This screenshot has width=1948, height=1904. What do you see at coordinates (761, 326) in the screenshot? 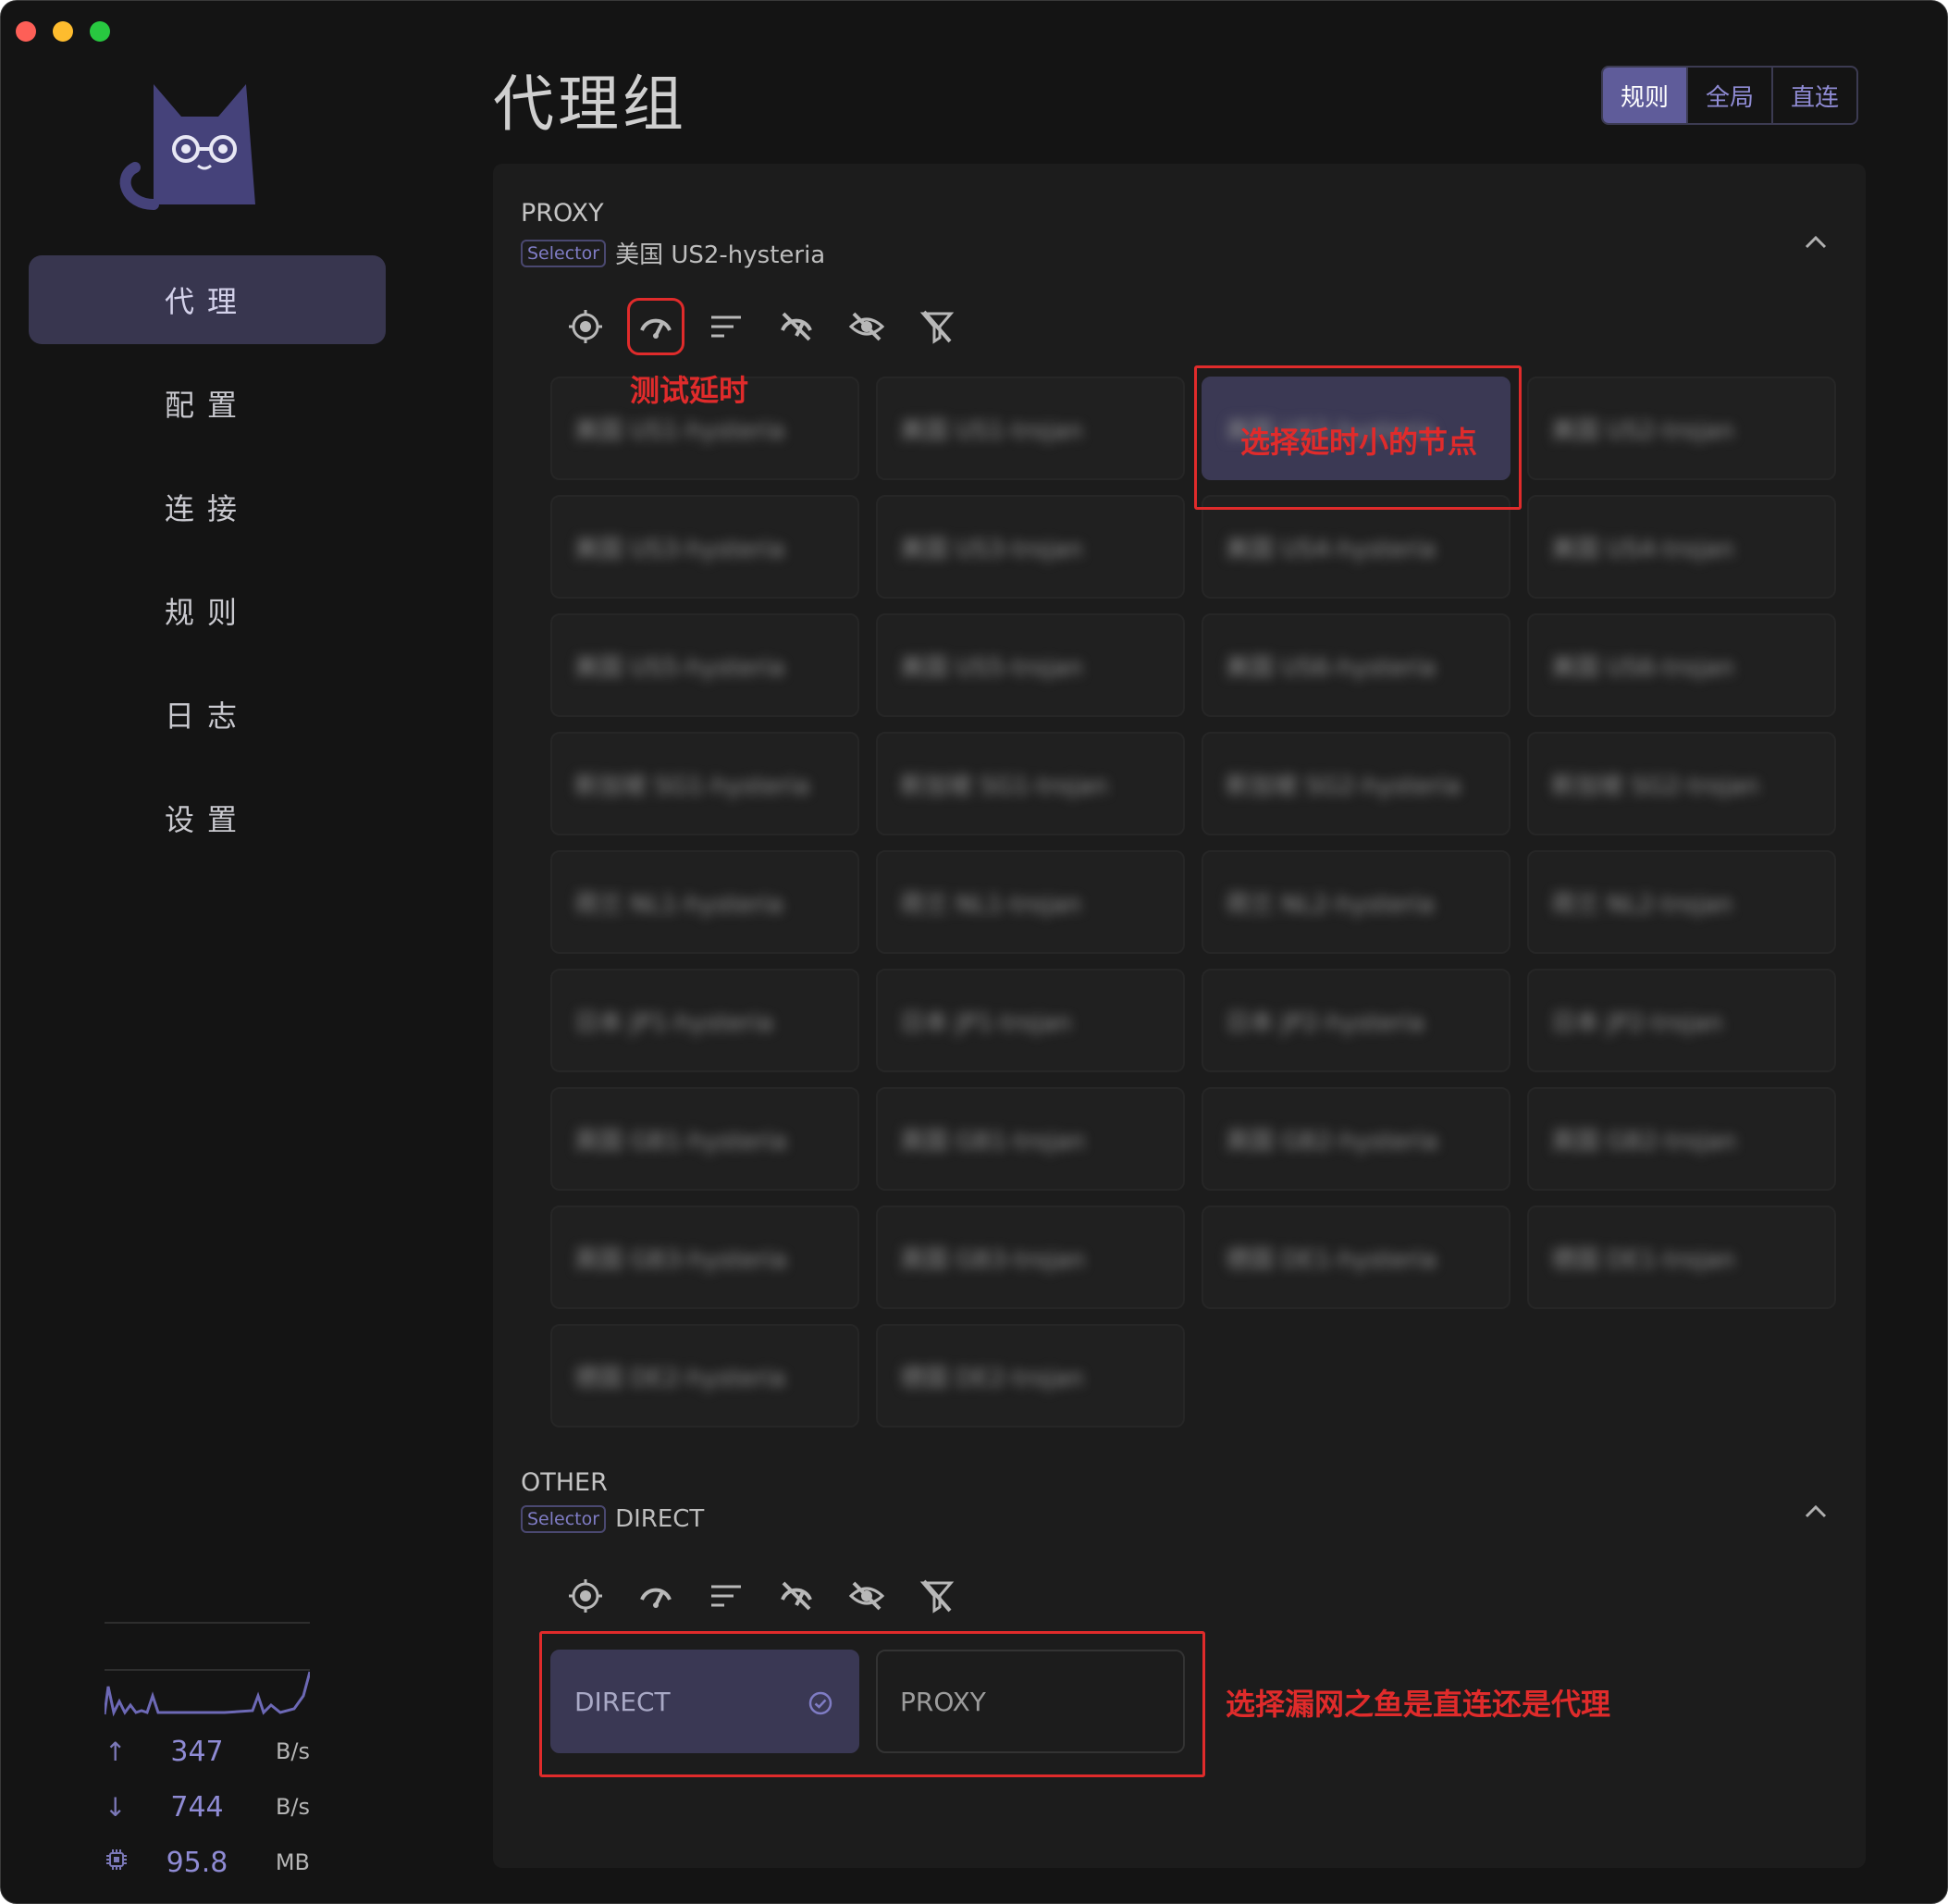
I see `group-toolbar-proxy` at bounding box center [761, 326].